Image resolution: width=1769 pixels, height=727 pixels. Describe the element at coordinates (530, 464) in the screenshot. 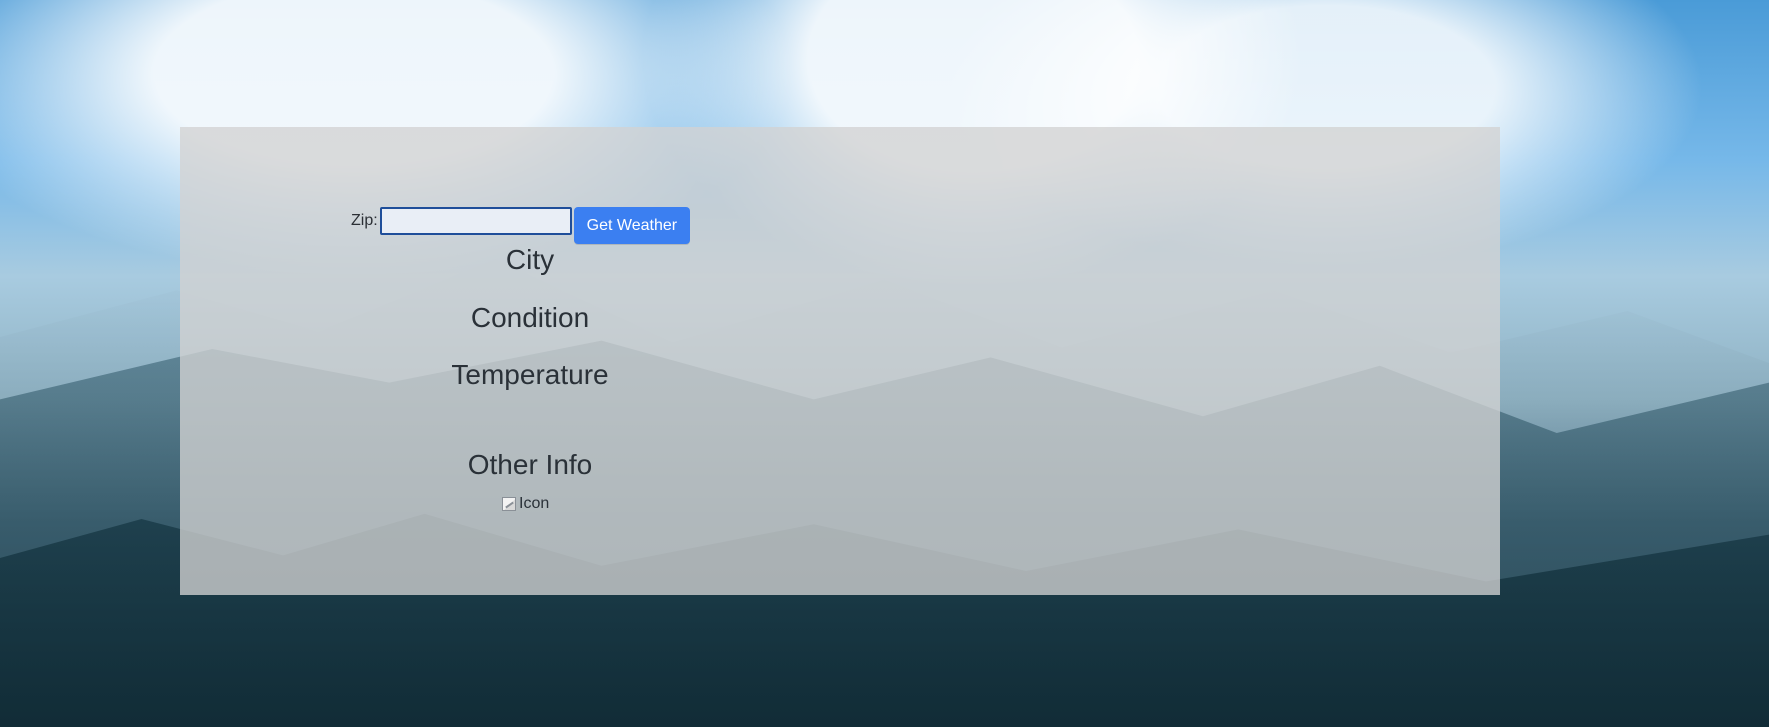

I see `other-info-text: Other Info` at that location.